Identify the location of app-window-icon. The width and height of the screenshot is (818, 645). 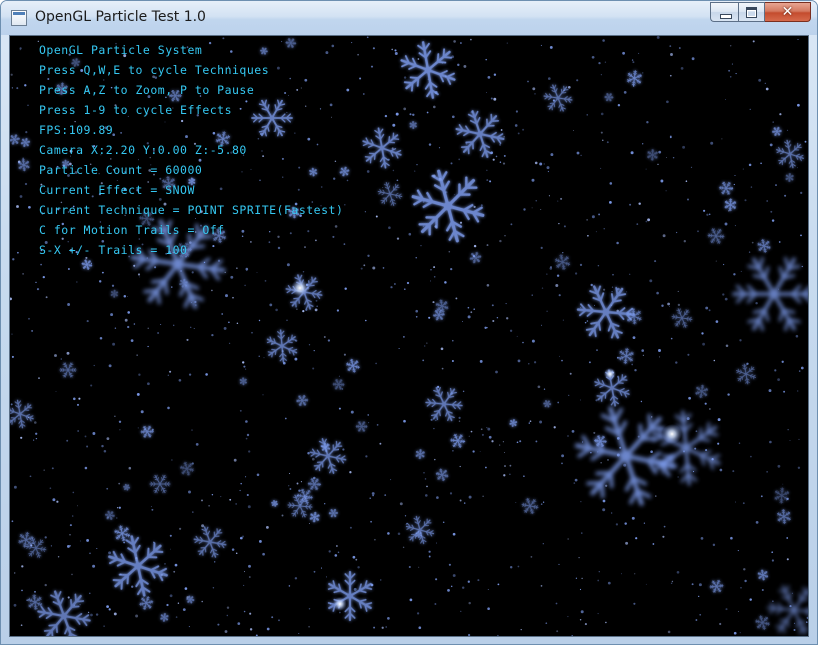
(19, 18).